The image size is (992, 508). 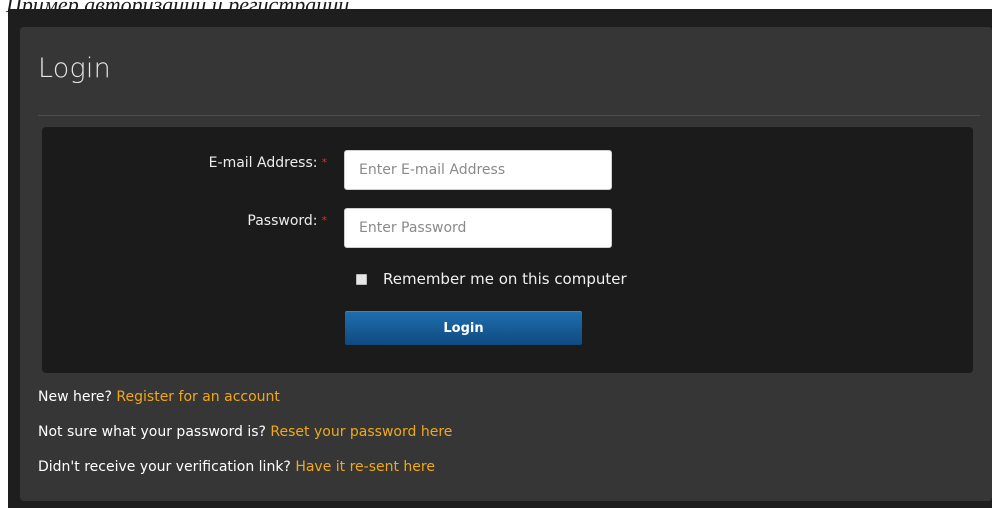 What do you see at coordinates (164, 467) in the screenshot?
I see `resend-verification-prefix: Didn't receive your verification link?` at bounding box center [164, 467].